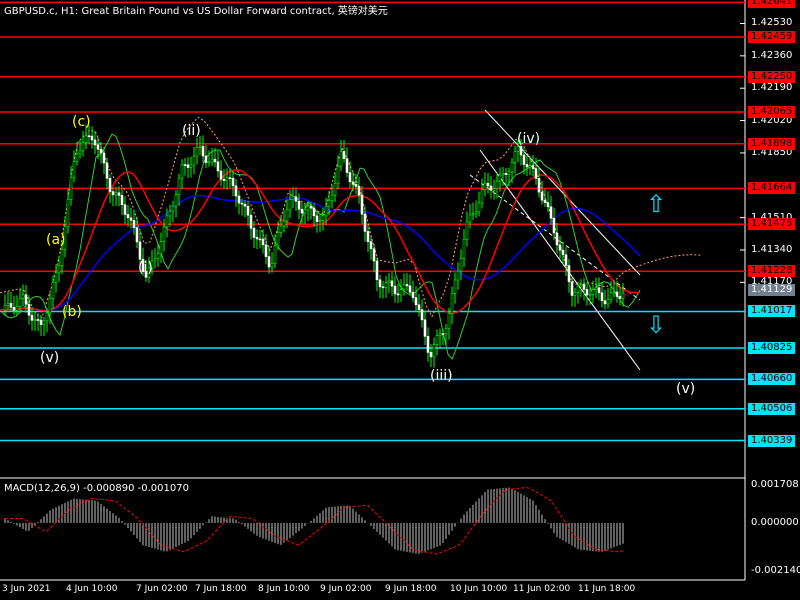 The height and width of the screenshot is (600, 800). What do you see at coordinates (221, 589) in the screenshot?
I see `time-axis-label: 7 Jun 18:00` at bounding box center [221, 589].